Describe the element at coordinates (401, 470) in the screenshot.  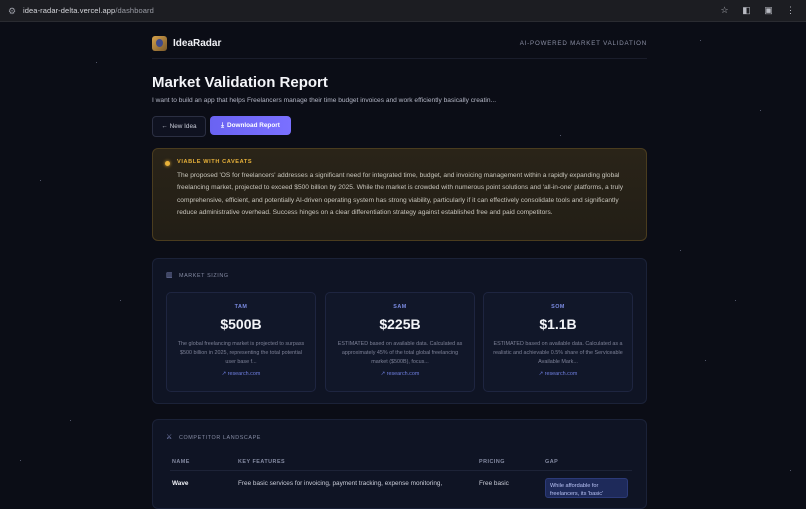
I see `divider` at that location.